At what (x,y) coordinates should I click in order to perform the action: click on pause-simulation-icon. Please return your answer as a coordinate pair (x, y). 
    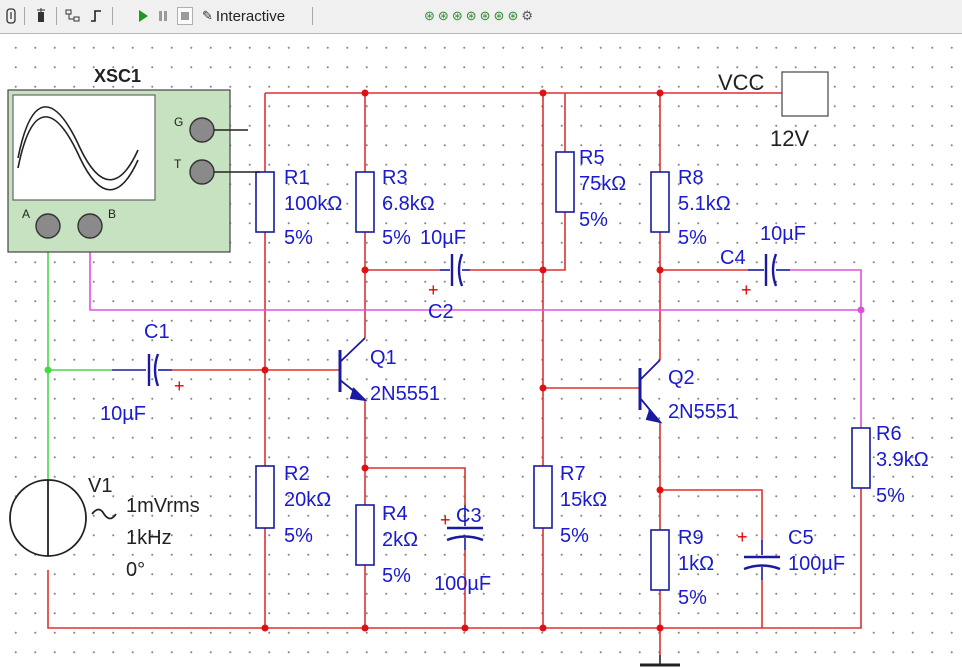
    Looking at the image, I should click on (163, 16).